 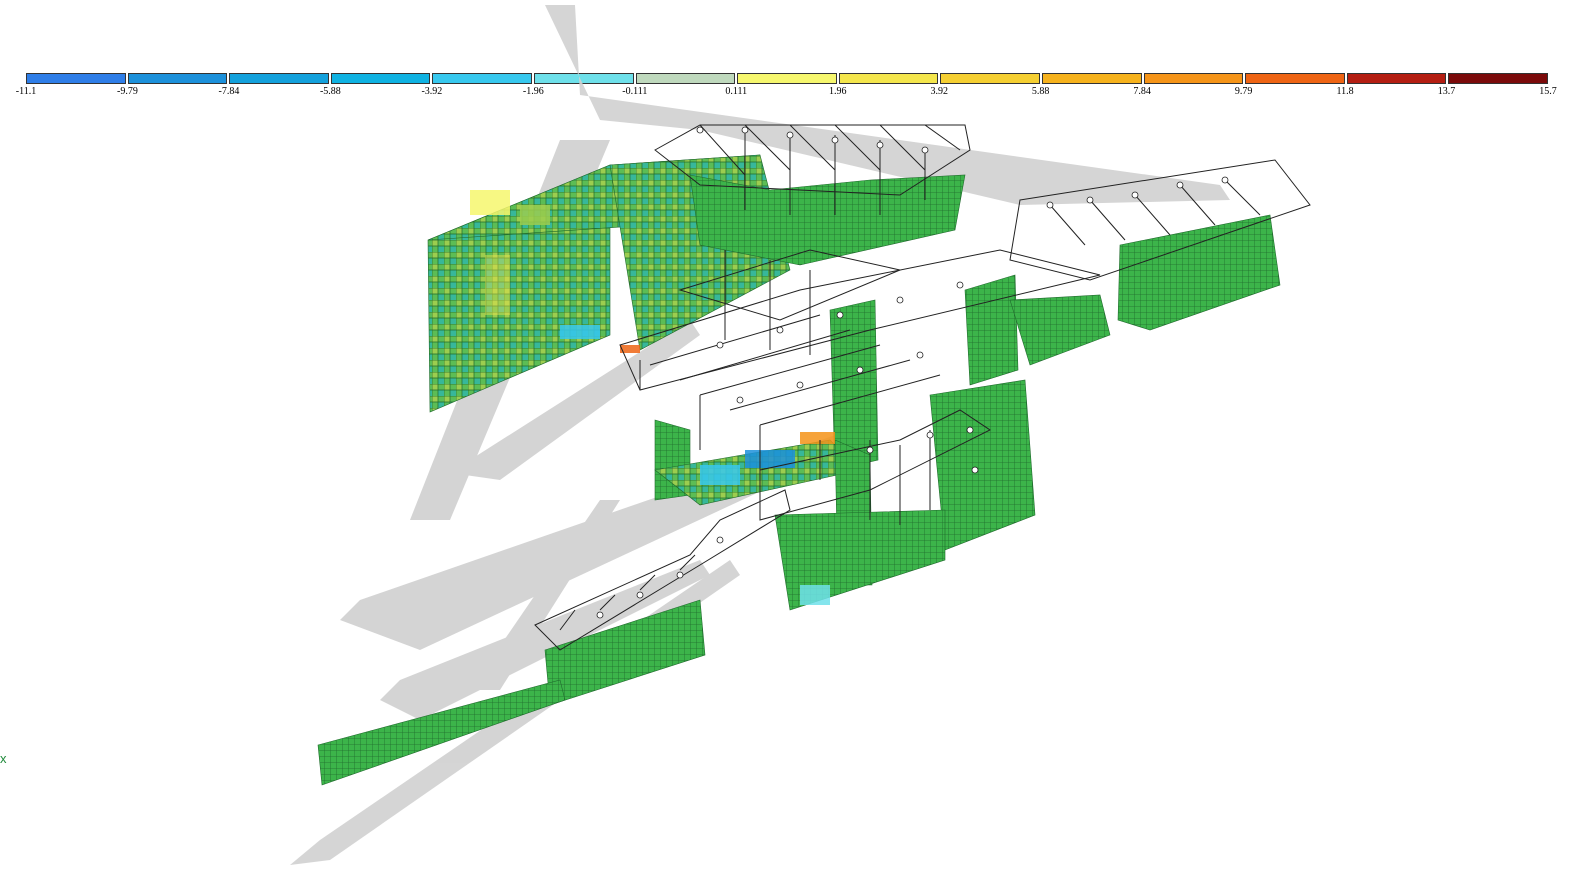 I want to click on right-end-block, so click(x=1199, y=272).